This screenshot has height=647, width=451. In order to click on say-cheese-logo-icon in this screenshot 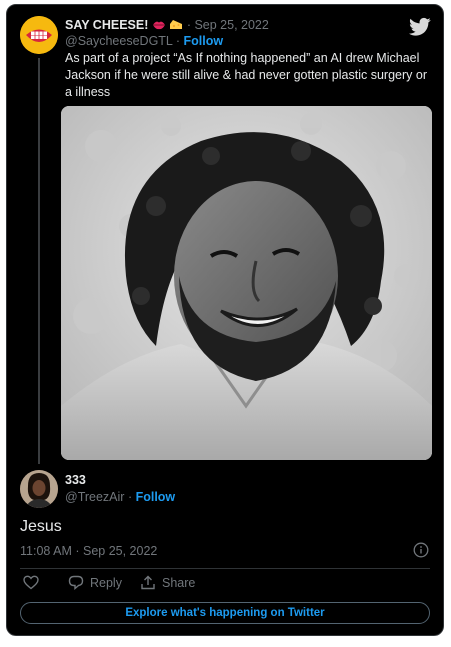, I will do `click(39, 35)`.